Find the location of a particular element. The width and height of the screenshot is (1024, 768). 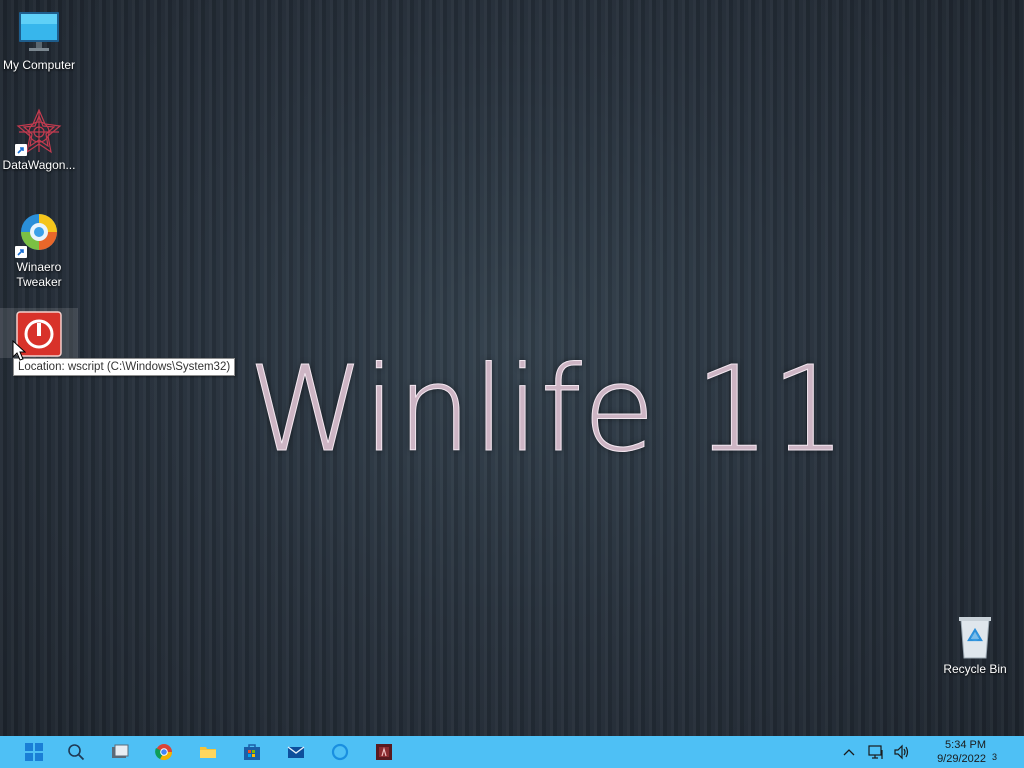

windows-logo-icon is located at coordinates (34, 752).